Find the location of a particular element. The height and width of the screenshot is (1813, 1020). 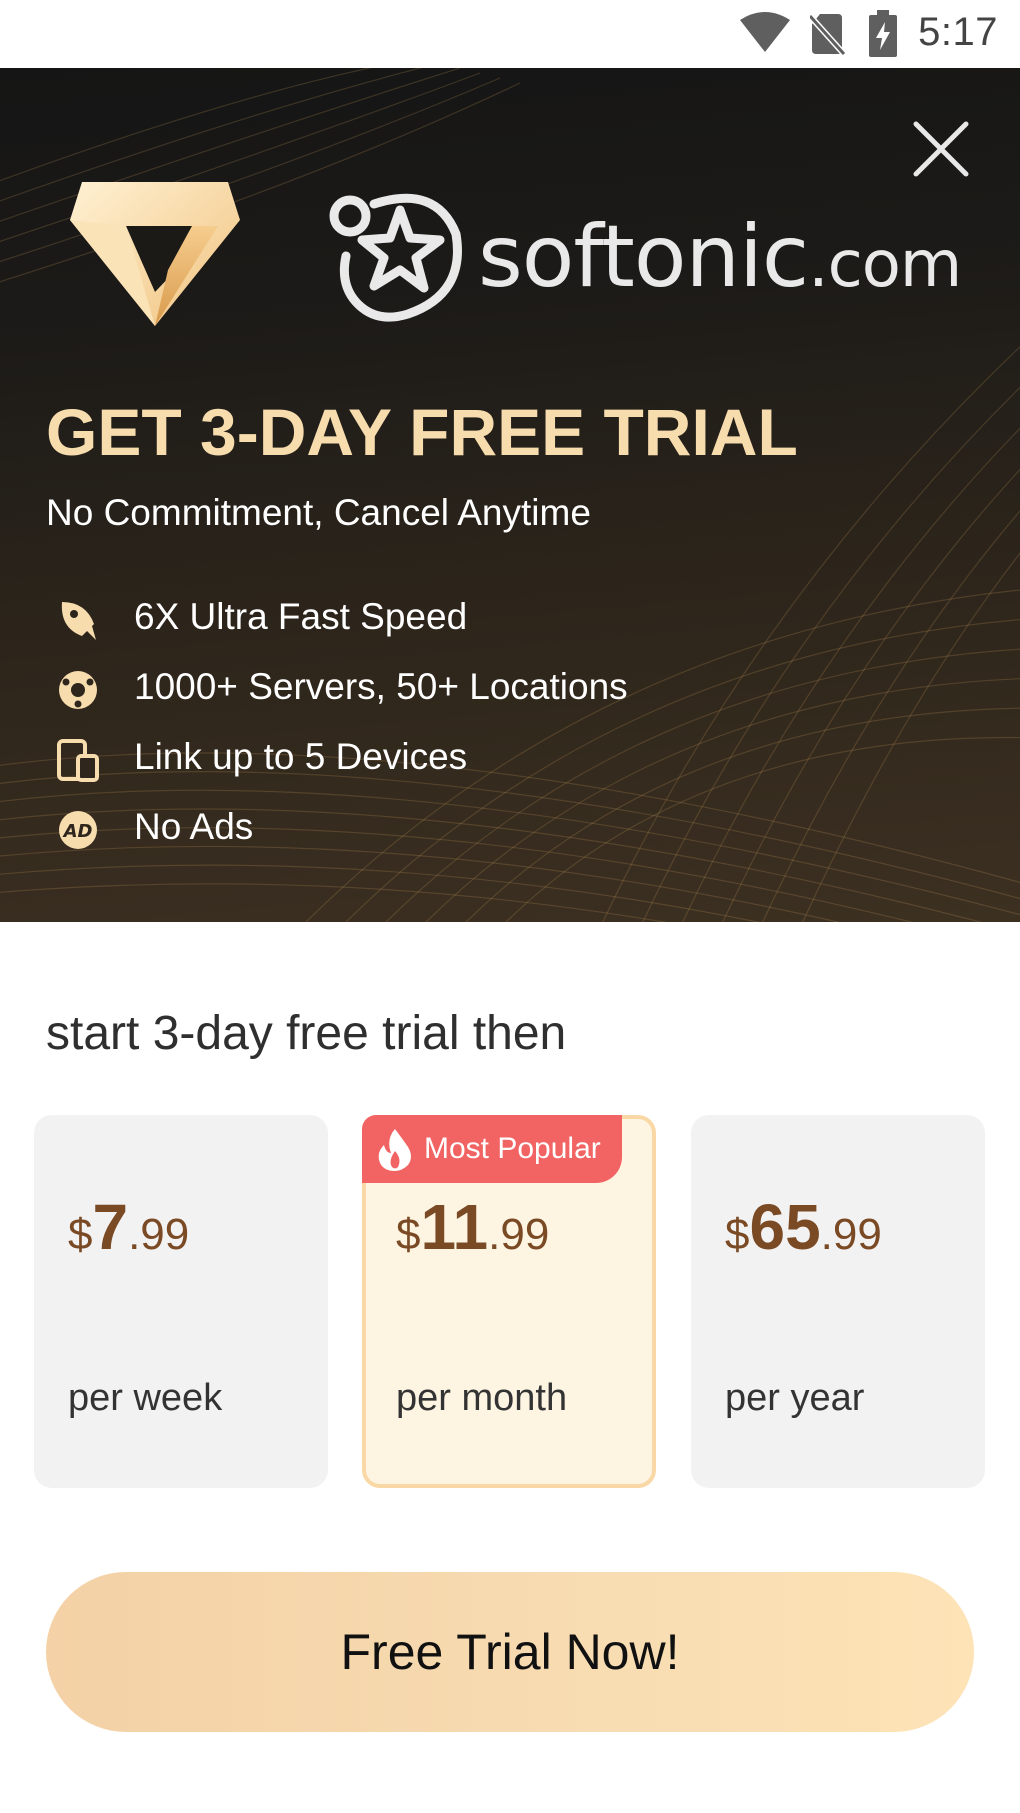

plan-card-weekly: $7.99 per week is located at coordinates (181, 1301).